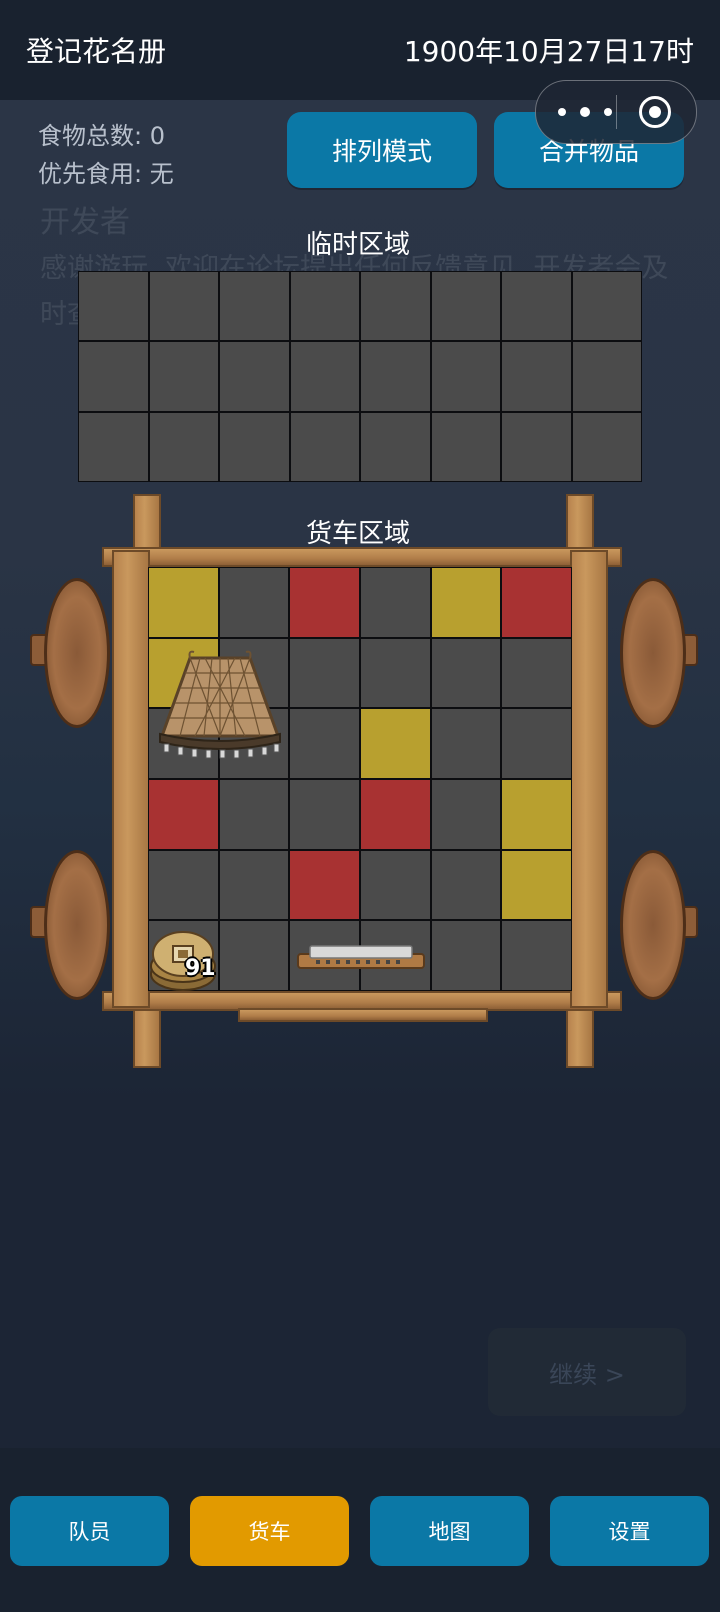  I want to click on miniprogram-capsule, so click(616, 112).